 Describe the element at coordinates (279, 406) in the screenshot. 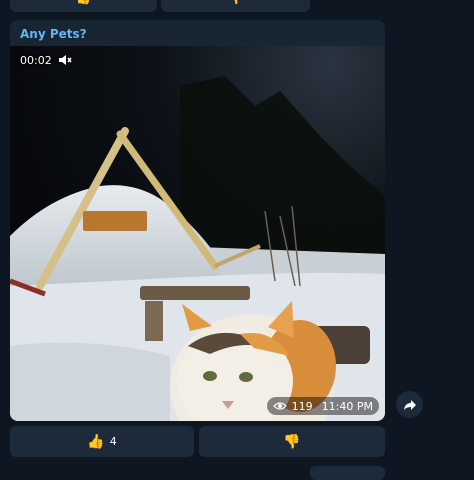

I see `eye-icon` at that location.